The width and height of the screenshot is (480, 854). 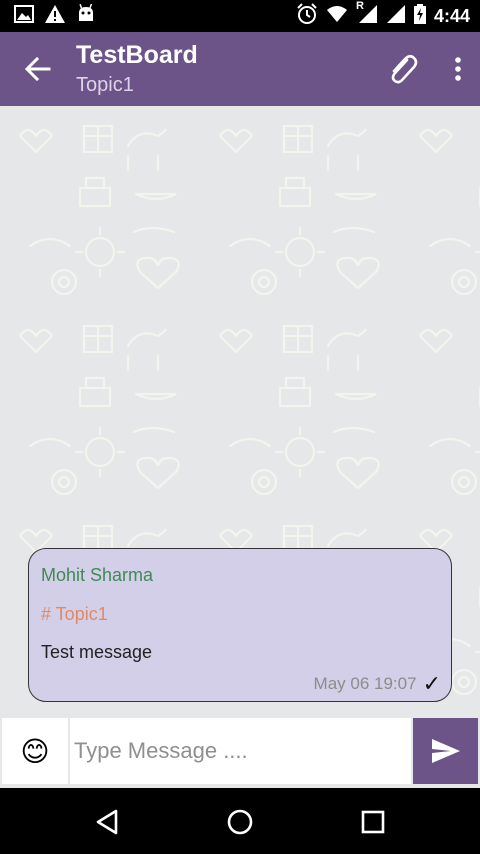 I want to click on nav-recents-button, so click(x=373, y=822).